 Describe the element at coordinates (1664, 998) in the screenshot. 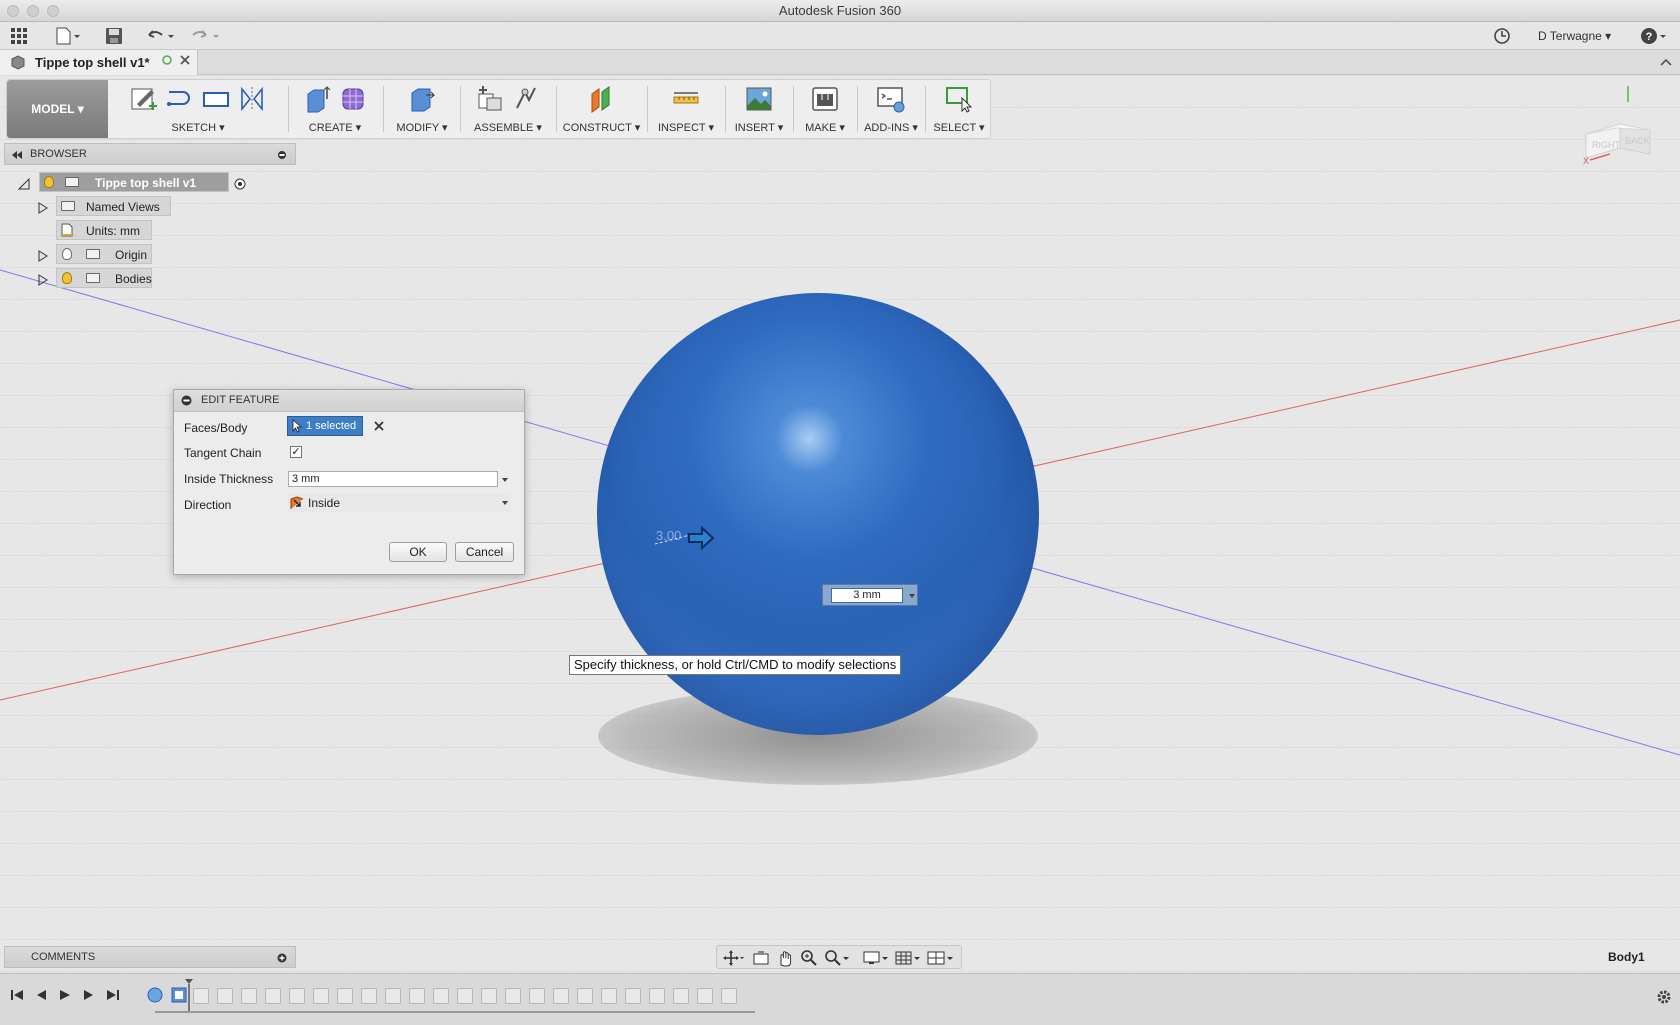

I see `timeline-settings-gear-icon` at that location.